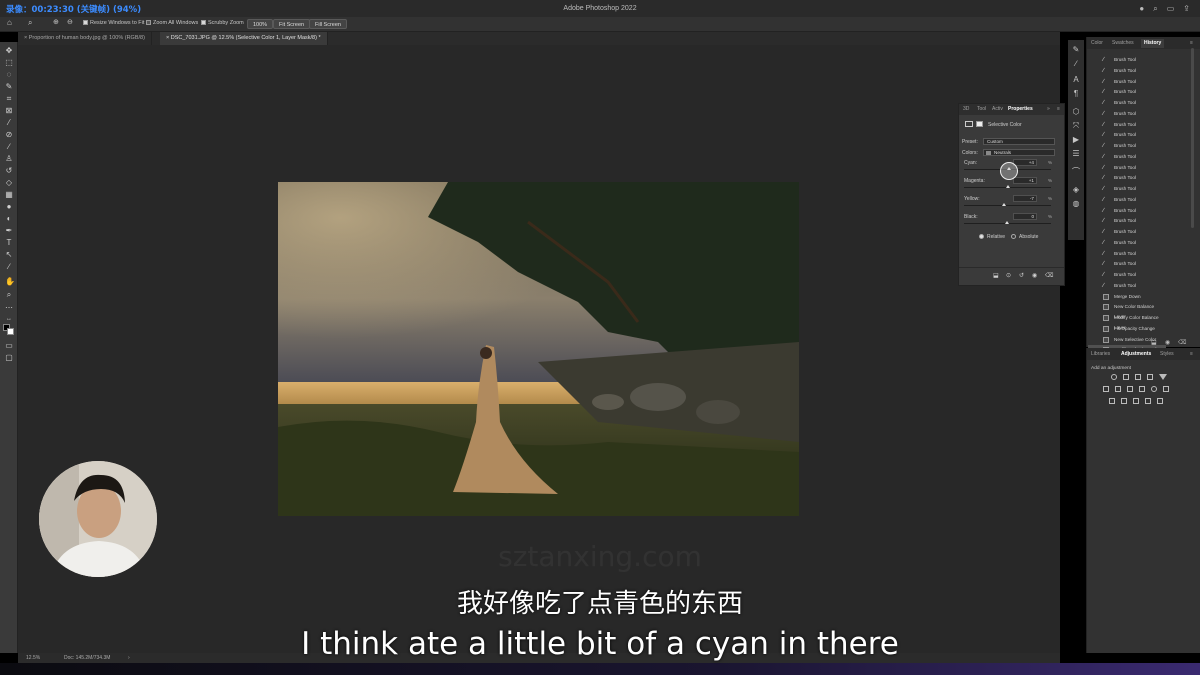 The width and height of the screenshot is (1200, 675). What do you see at coordinates (9, 267) in the screenshot?
I see `shape-tool-icon: ∕` at bounding box center [9, 267].